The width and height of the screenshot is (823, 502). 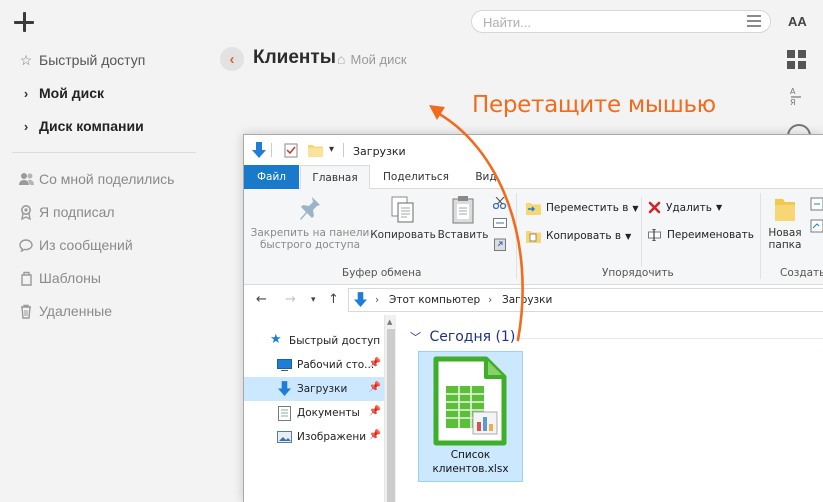 I want to click on ribbon-tabs: Файл Главная Поделиться Вид, so click(x=533, y=177).